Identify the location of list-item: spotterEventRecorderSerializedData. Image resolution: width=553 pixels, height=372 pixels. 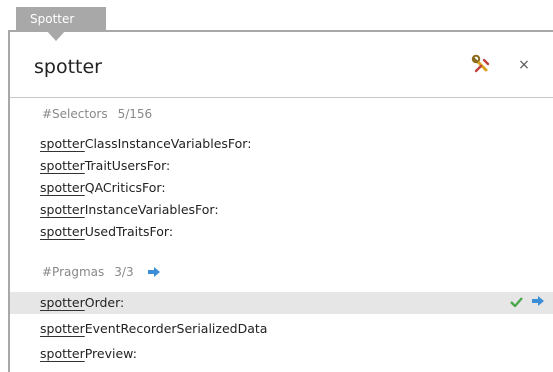
(281, 329).